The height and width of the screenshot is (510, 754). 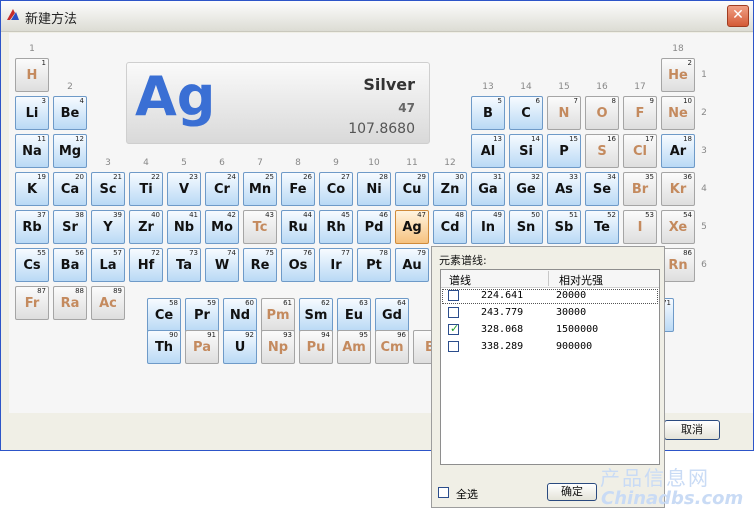 What do you see at coordinates (640, 189) in the screenshot?
I see `element-cell: 35 Br` at bounding box center [640, 189].